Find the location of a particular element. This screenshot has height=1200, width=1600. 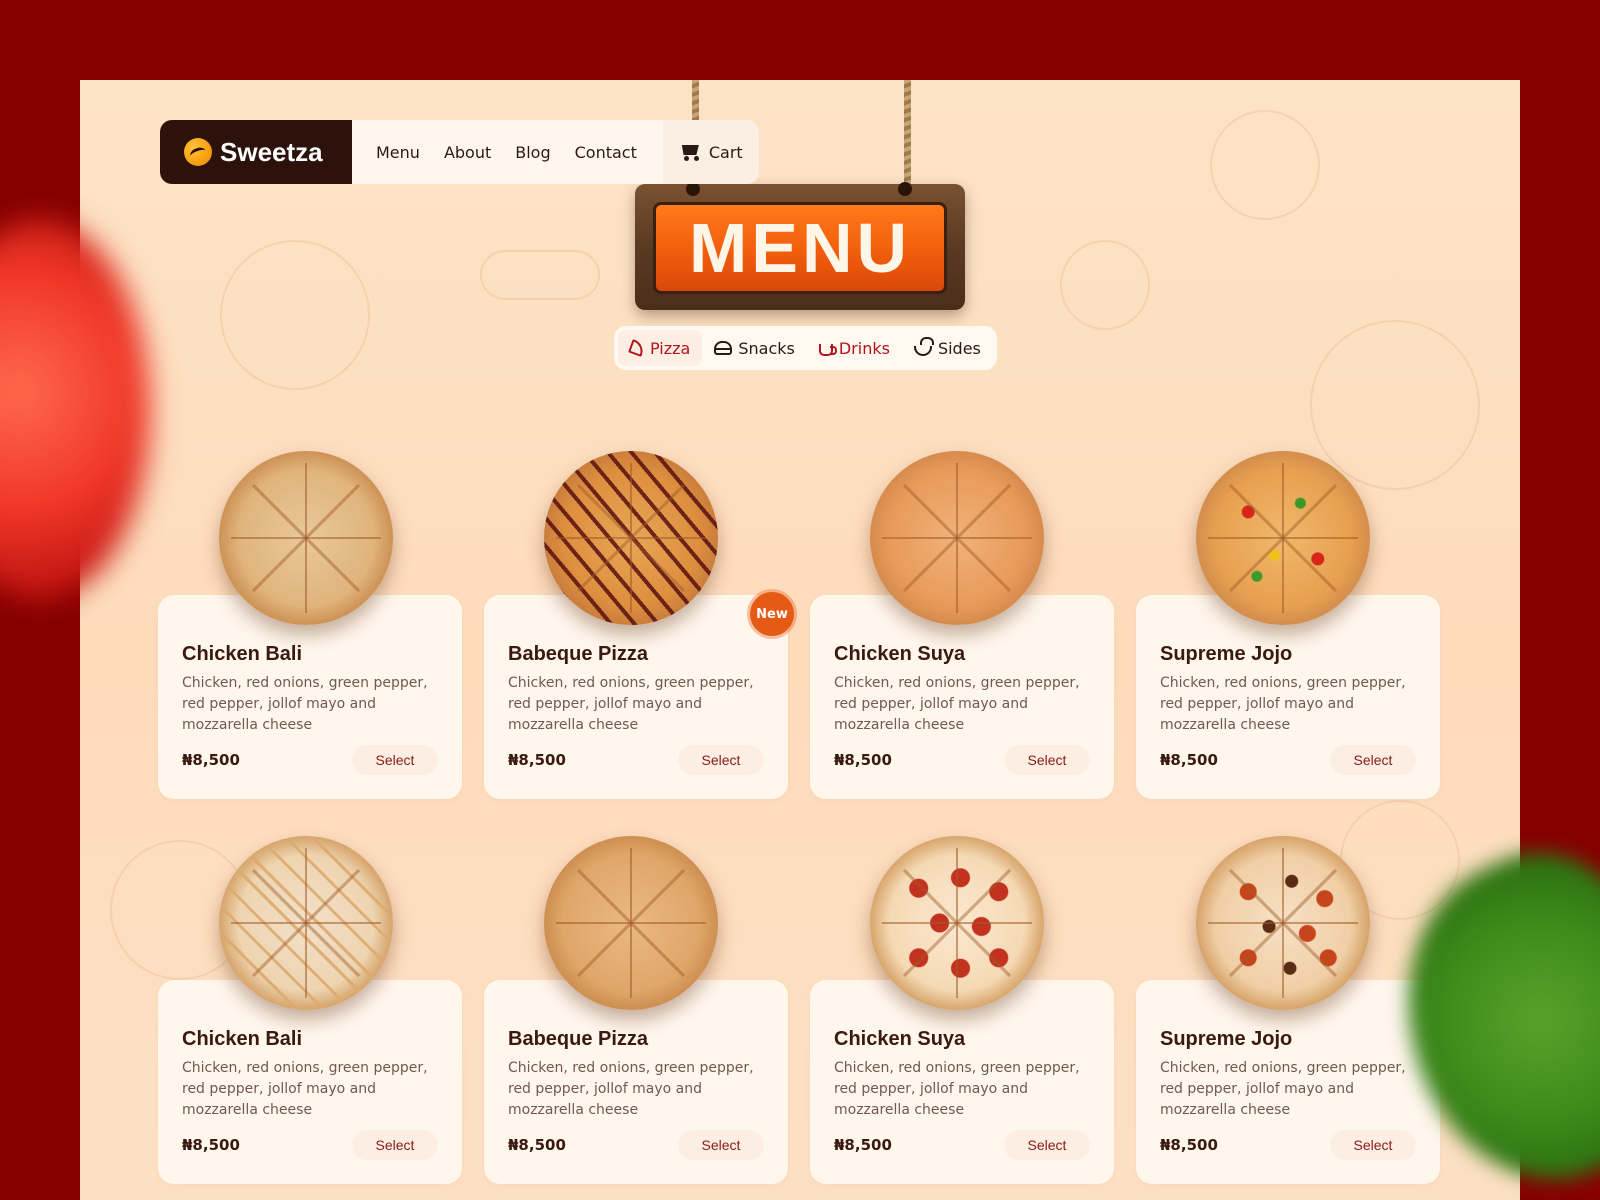

bowl-icon is located at coordinates (923, 346).